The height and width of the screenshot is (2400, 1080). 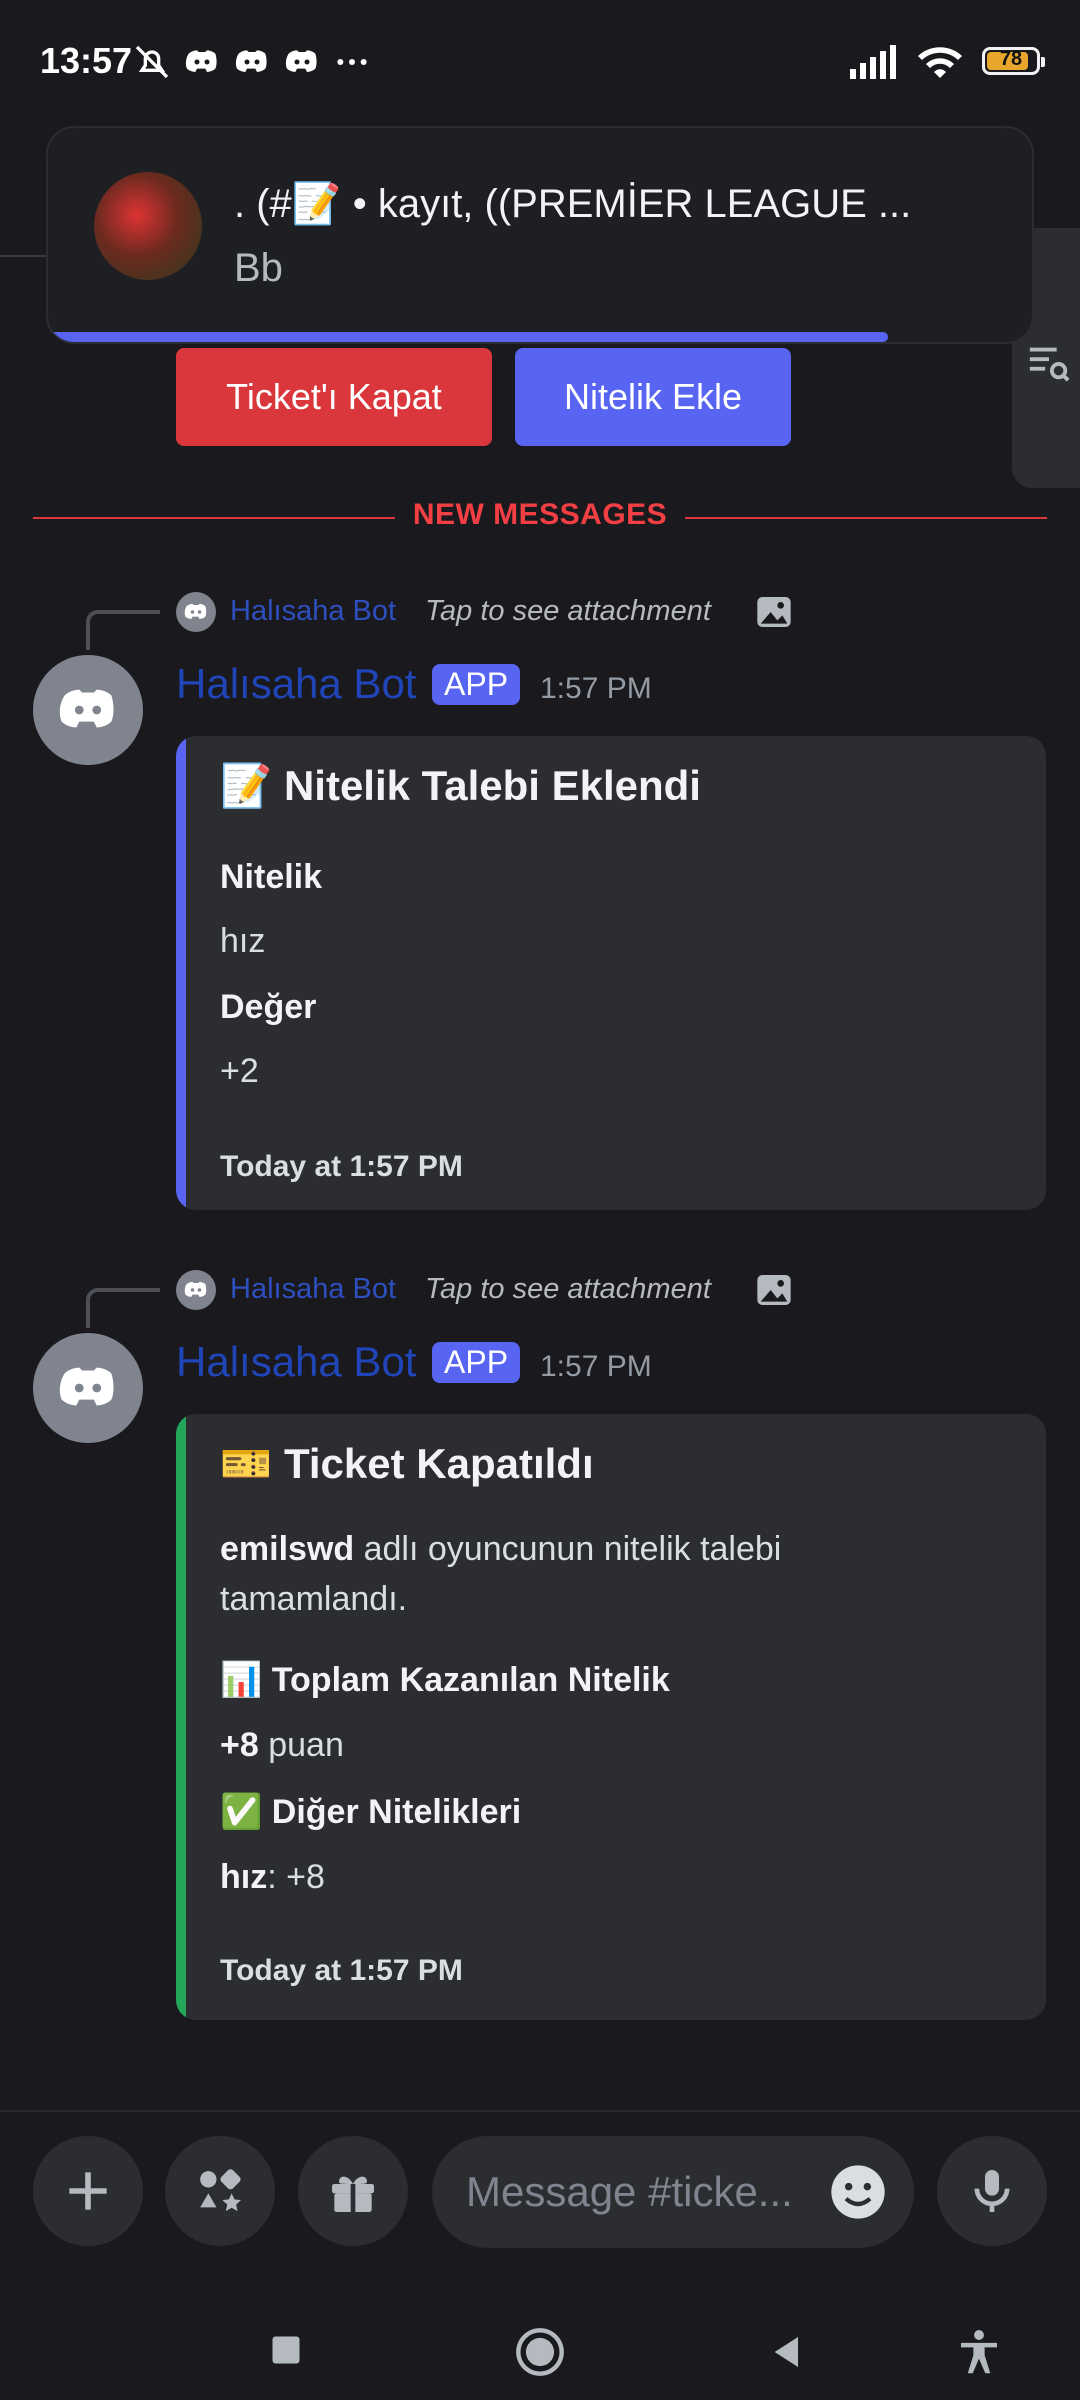 What do you see at coordinates (371, 1812) in the screenshot?
I see `section-title: ✅ Diğer Nitelikleri` at bounding box center [371, 1812].